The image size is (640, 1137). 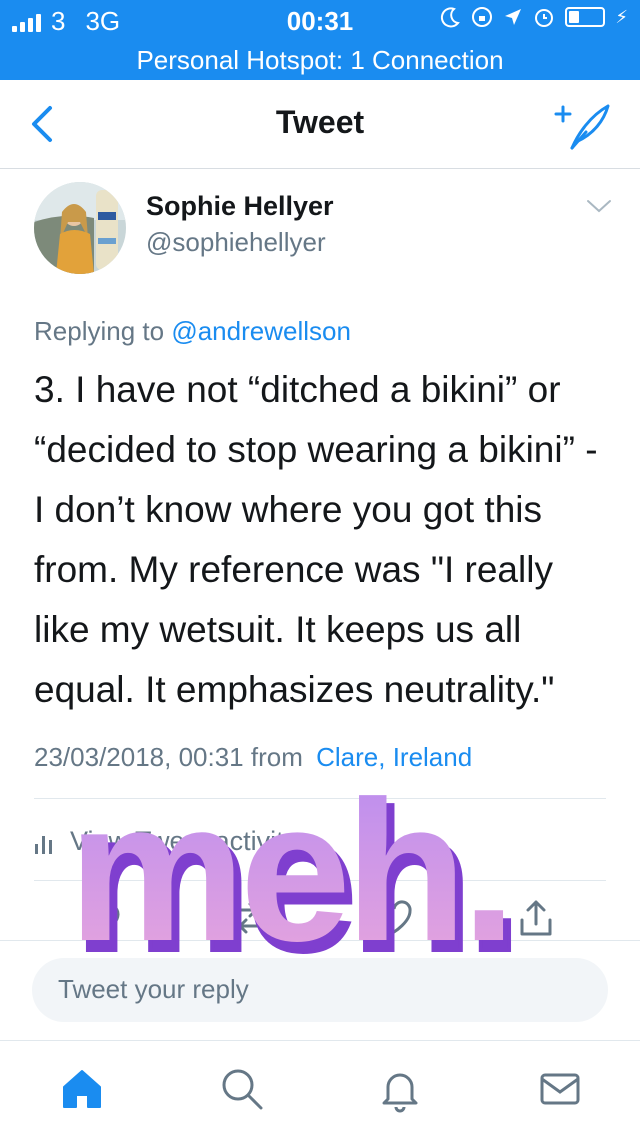 I want to click on moon-icon, so click(x=451, y=17).